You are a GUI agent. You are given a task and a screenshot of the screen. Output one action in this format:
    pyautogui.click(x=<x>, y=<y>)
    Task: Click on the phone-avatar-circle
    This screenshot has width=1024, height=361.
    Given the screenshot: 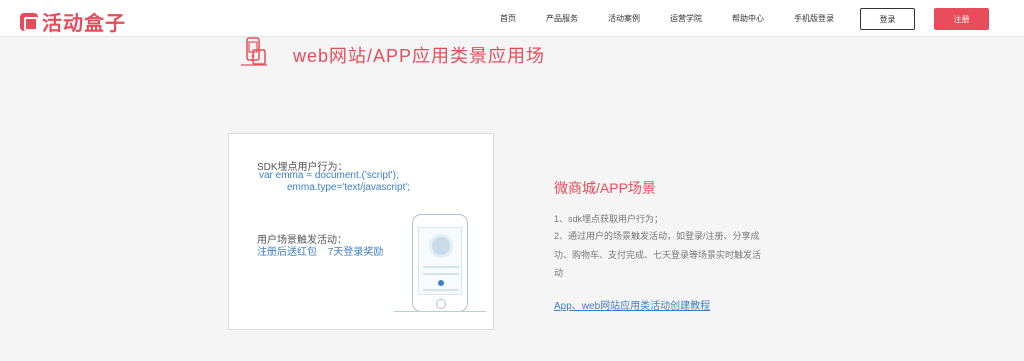 What is the action you would take?
    pyautogui.click(x=441, y=246)
    